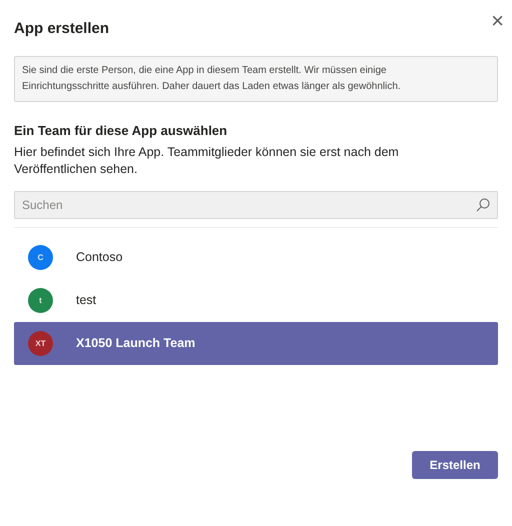 The width and height of the screenshot is (512, 526). What do you see at coordinates (40, 257) in the screenshot?
I see `team-avatar: C` at bounding box center [40, 257].